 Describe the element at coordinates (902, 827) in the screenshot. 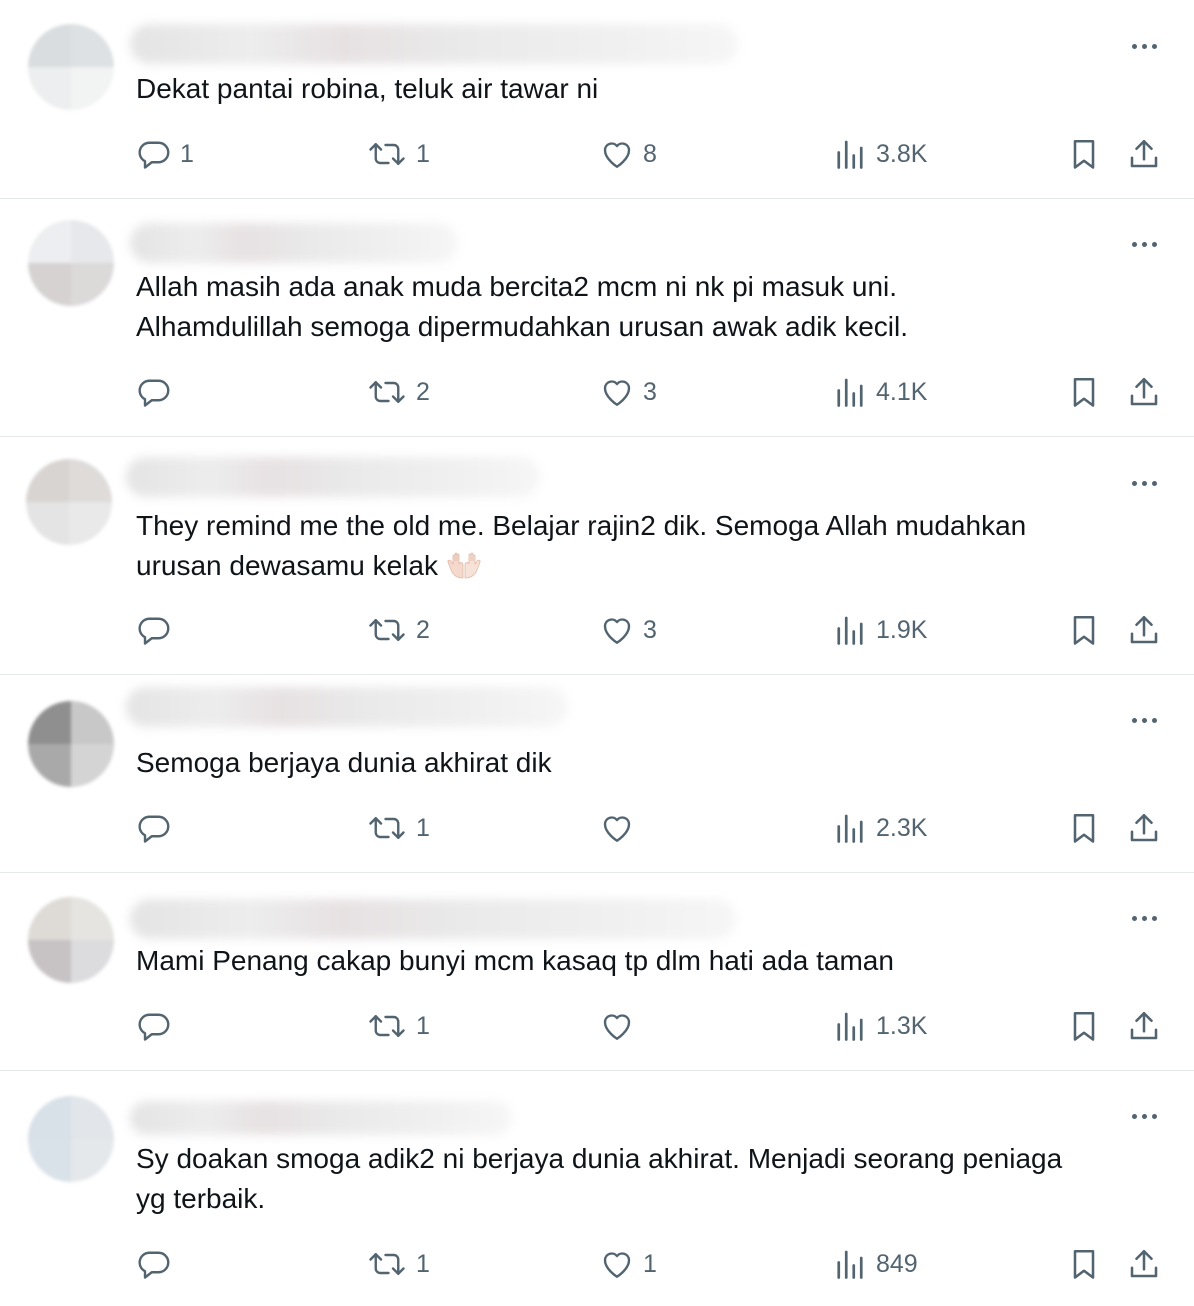

I see `view-count: 2.3K` at that location.